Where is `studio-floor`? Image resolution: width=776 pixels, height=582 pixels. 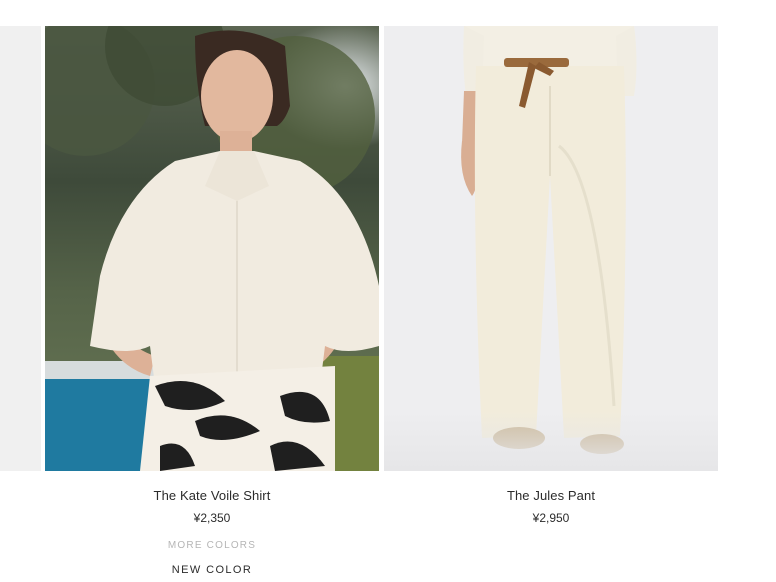 studio-floor is located at coordinates (551, 441).